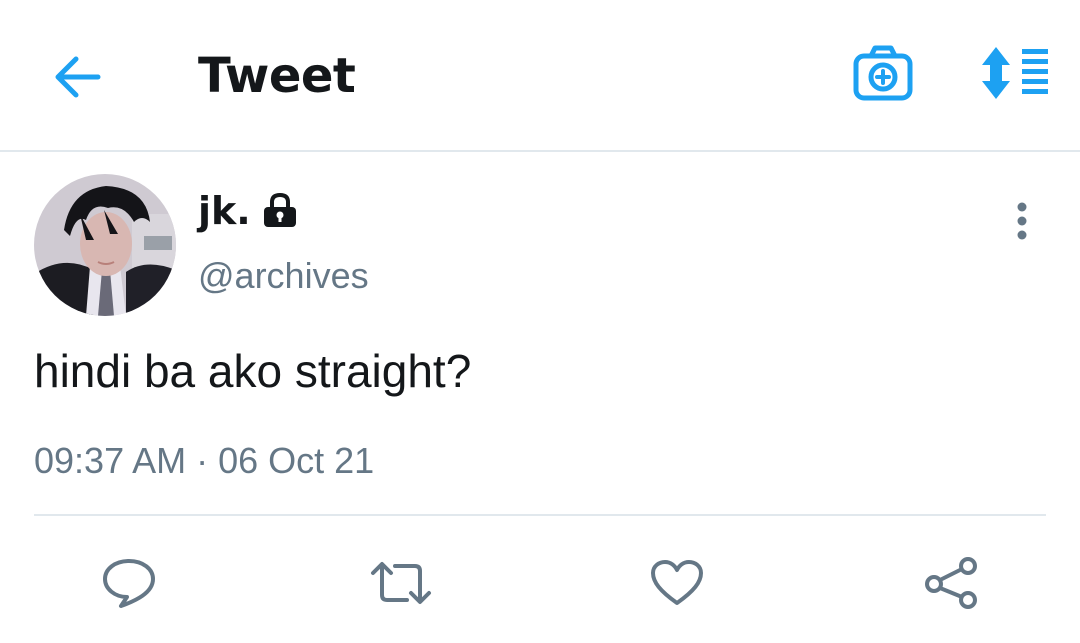  I want to click on divider, so click(540, 515).